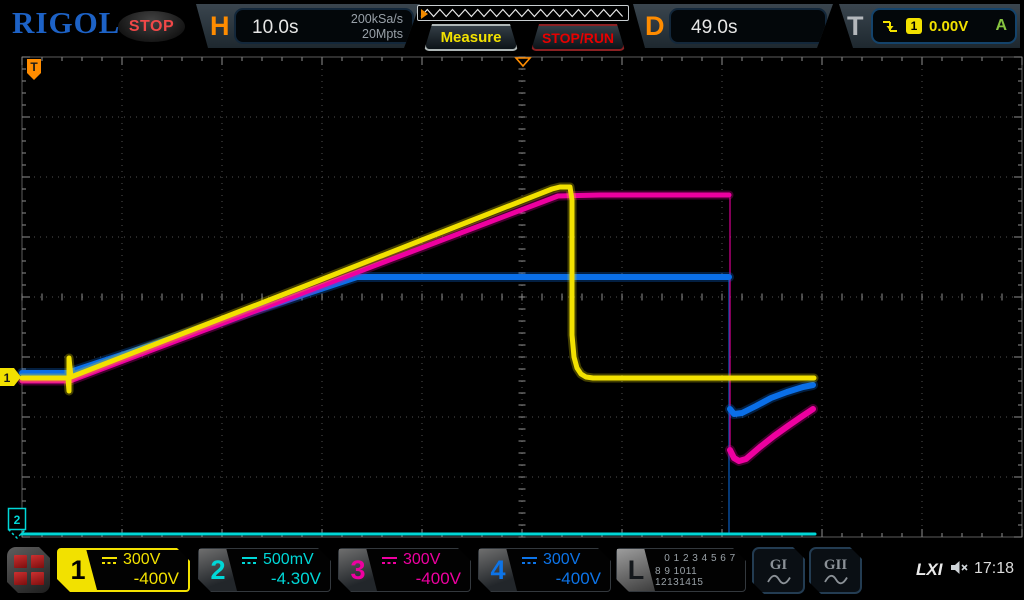  I want to click on memory-depth: 20Mpts, so click(382, 34).